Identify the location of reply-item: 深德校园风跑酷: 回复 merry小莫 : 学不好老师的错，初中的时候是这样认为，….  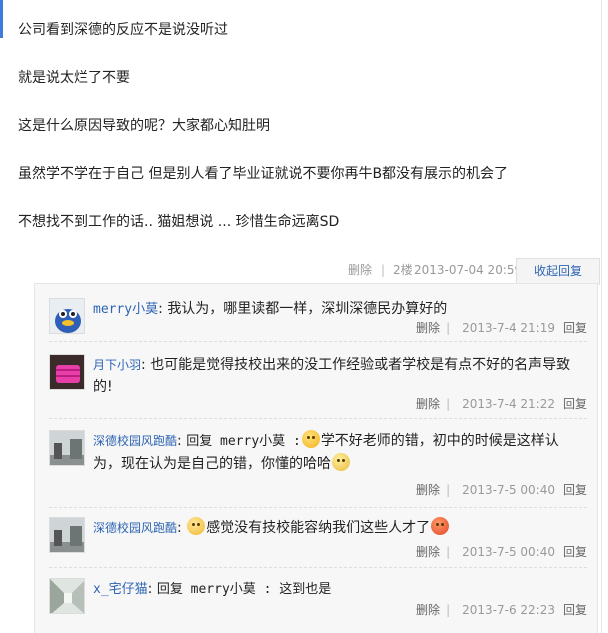
(318, 466).